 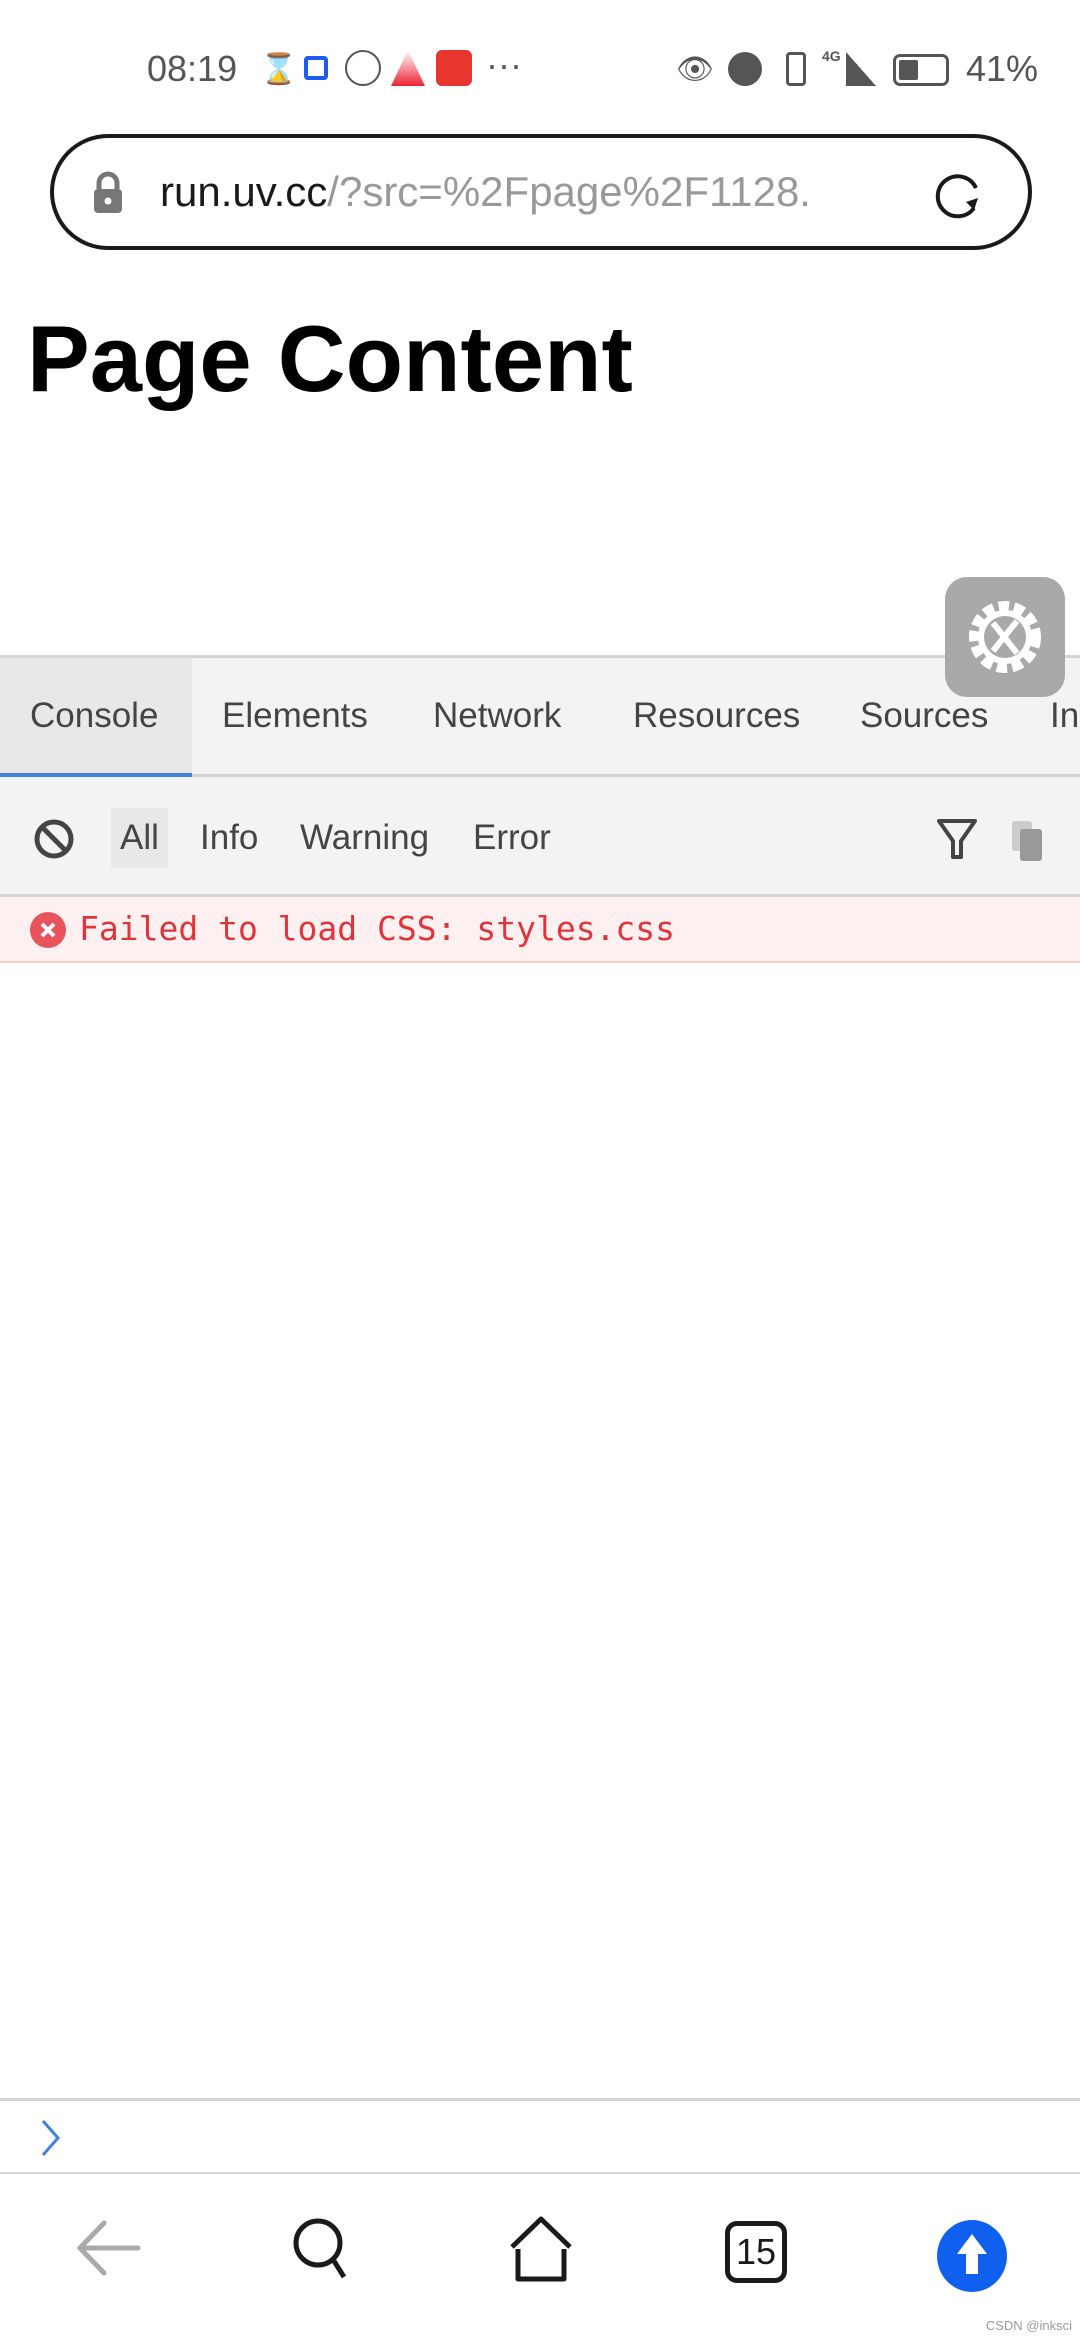 What do you see at coordinates (831, 56) in the screenshot?
I see `network-type: 4G` at bounding box center [831, 56].